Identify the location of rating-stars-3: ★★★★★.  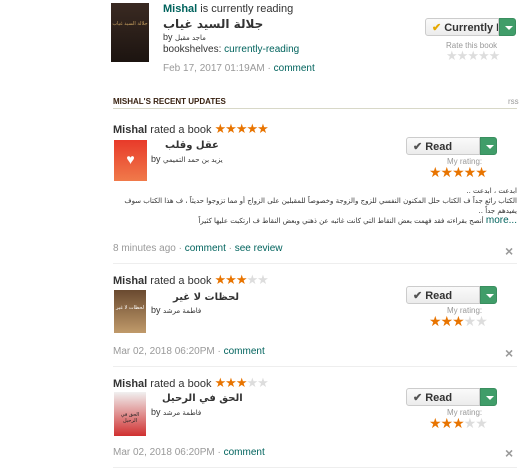
(458, 423).